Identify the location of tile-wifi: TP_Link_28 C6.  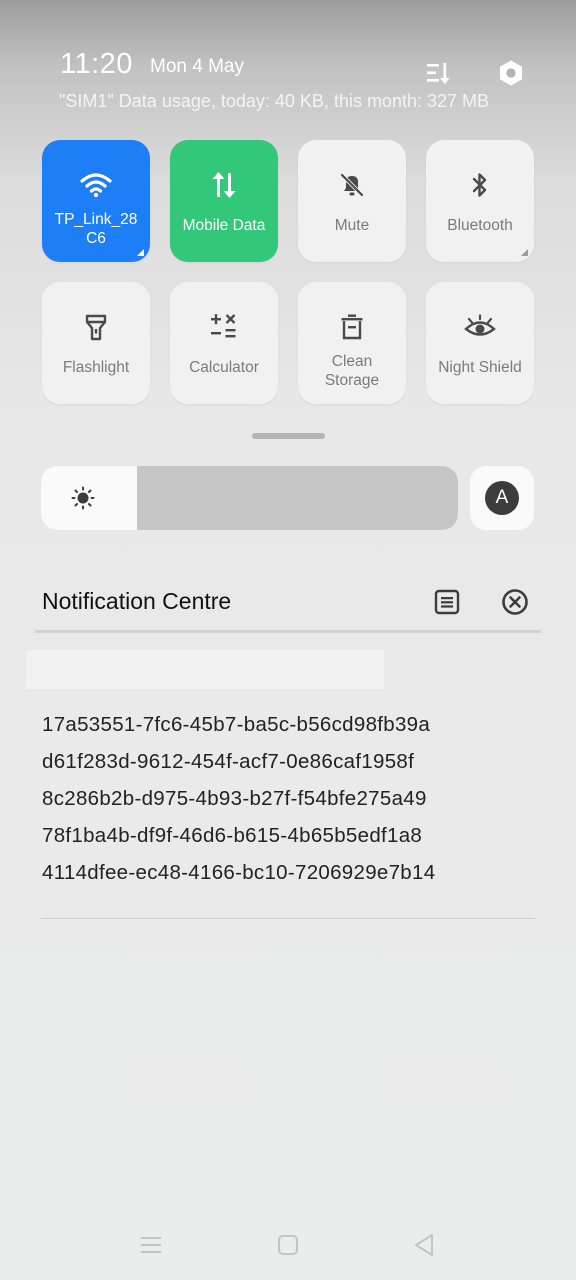
(96, 201).